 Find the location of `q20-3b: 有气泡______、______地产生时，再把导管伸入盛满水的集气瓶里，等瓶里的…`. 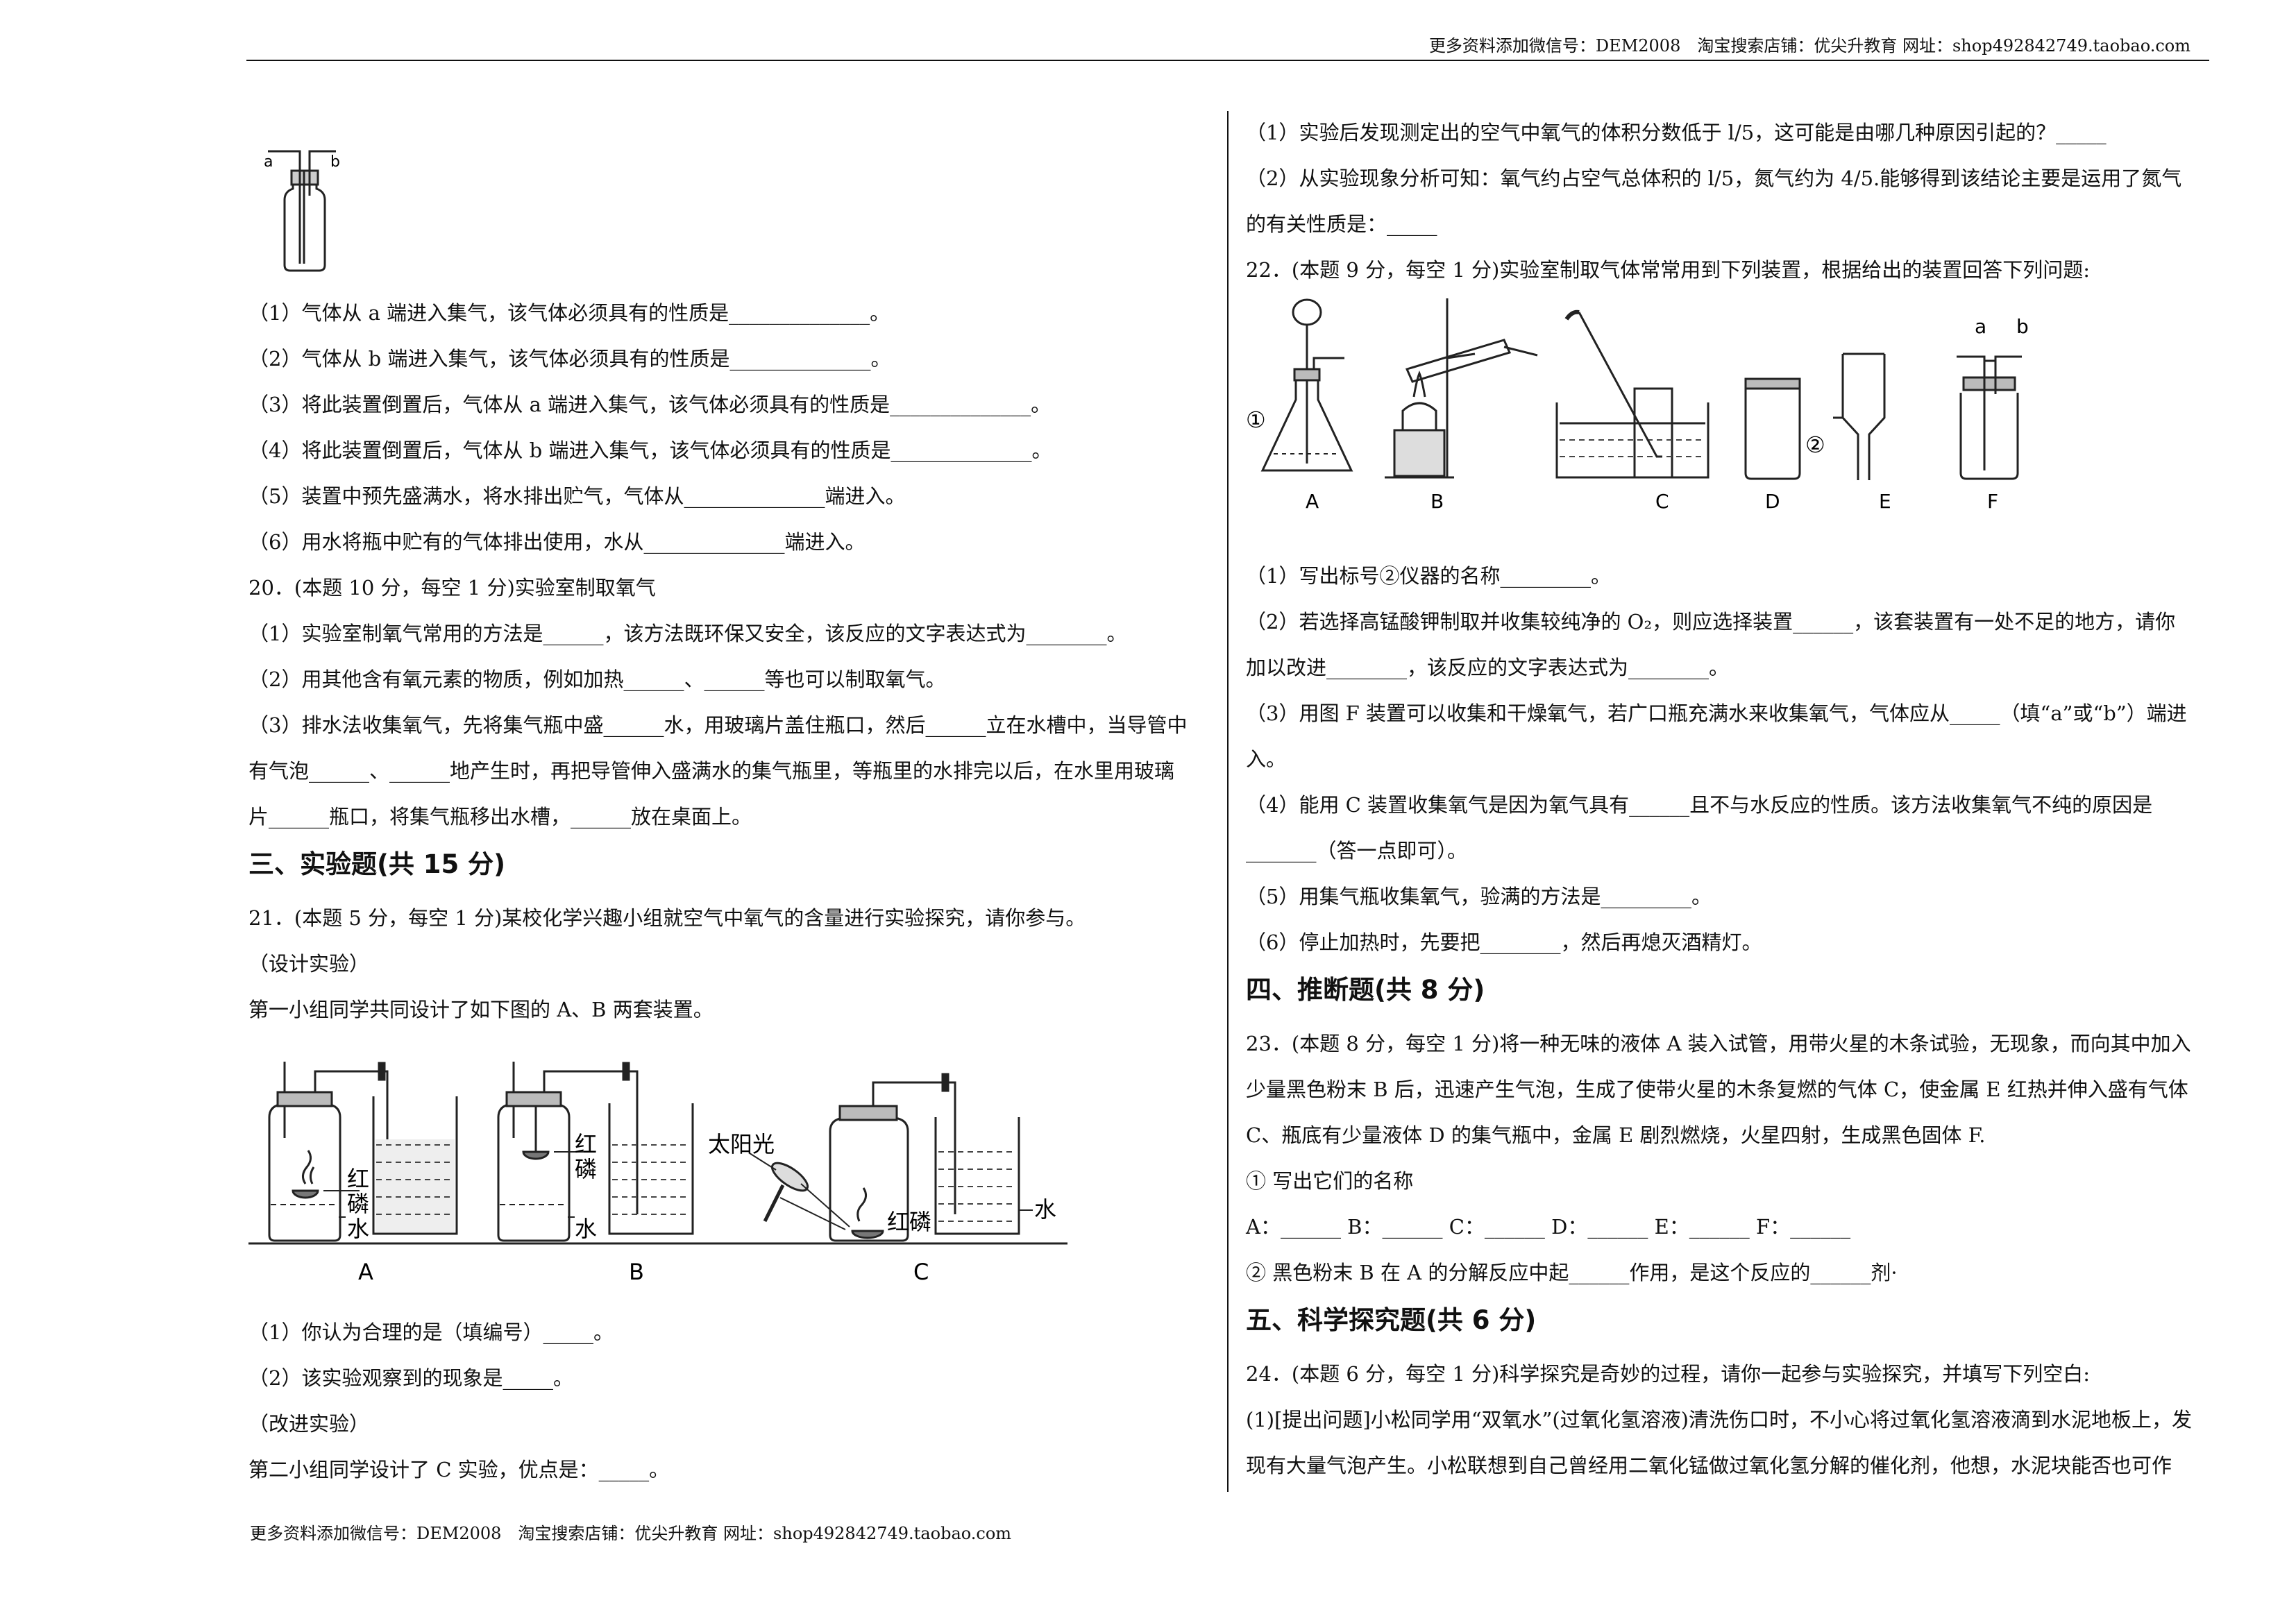

q20-3b: 有气泡______、______地产生时，再把导管伸入盛满水的集气瓶里，等瓶里的… is located at coordinates (711, 771).